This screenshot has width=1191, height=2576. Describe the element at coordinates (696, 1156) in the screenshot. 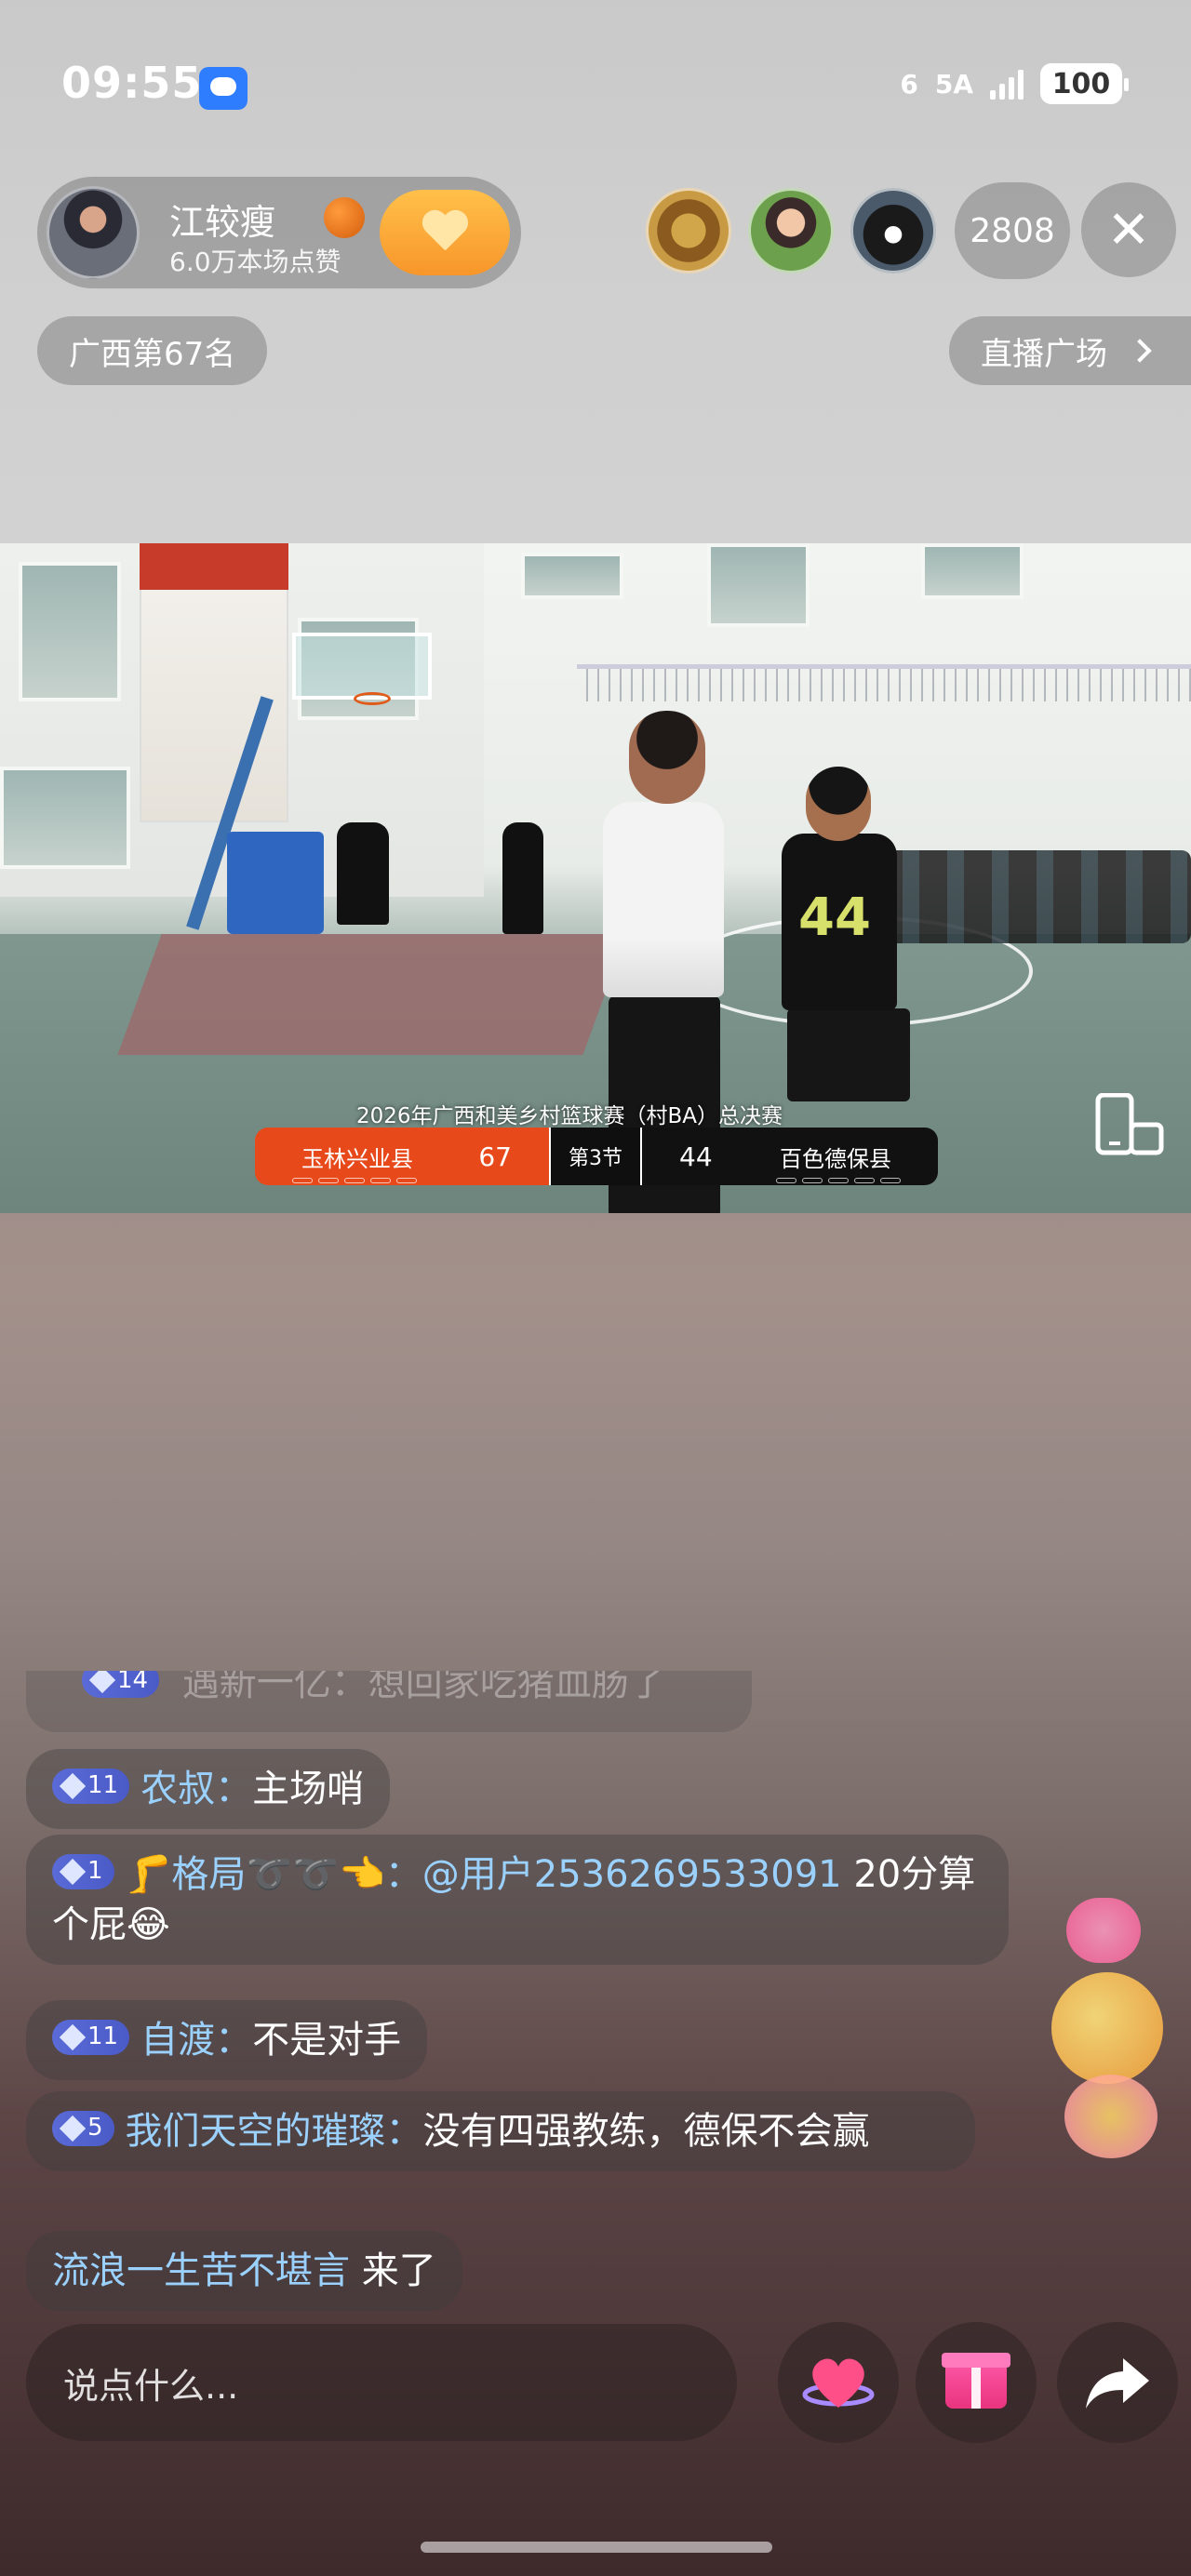

I see `away-score: 44` at that location.